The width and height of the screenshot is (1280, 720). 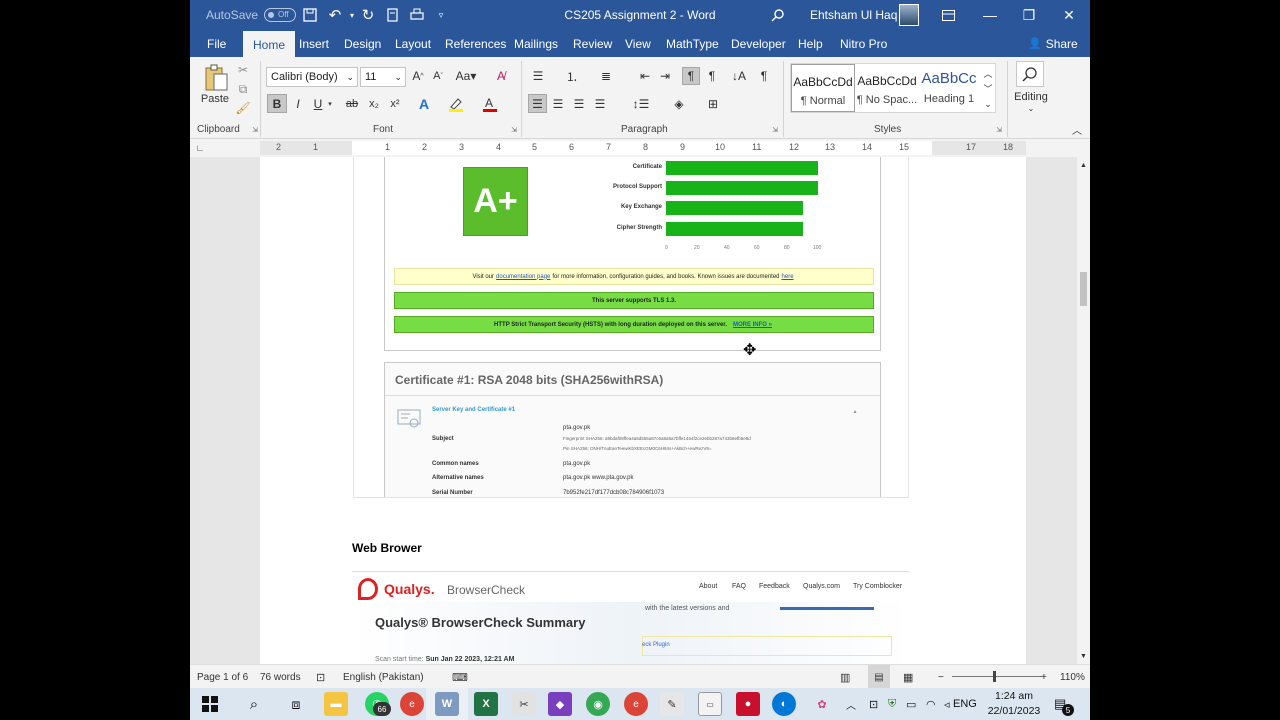 I want to click on avatar, so click(x=909, y=15).